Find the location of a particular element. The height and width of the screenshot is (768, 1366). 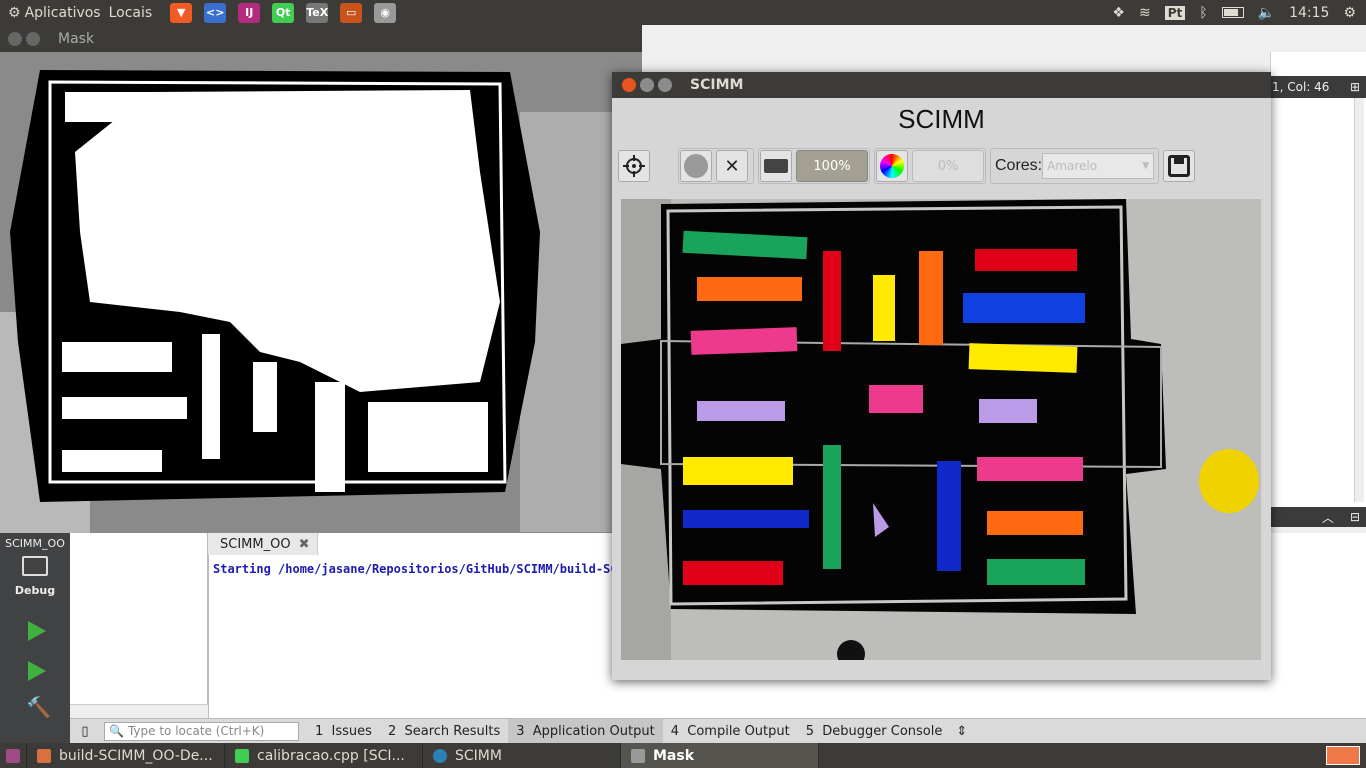

debug-run-icon is located at coordinates (37, 671).